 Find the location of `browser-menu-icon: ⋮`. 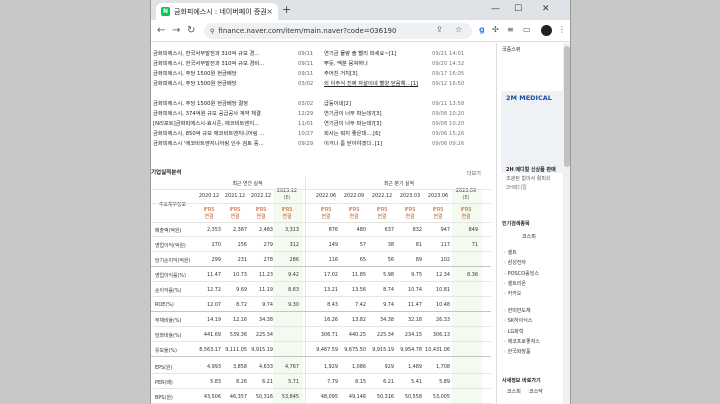

browser-menu-icon: ⋮ is located at coordinates (562, 30).